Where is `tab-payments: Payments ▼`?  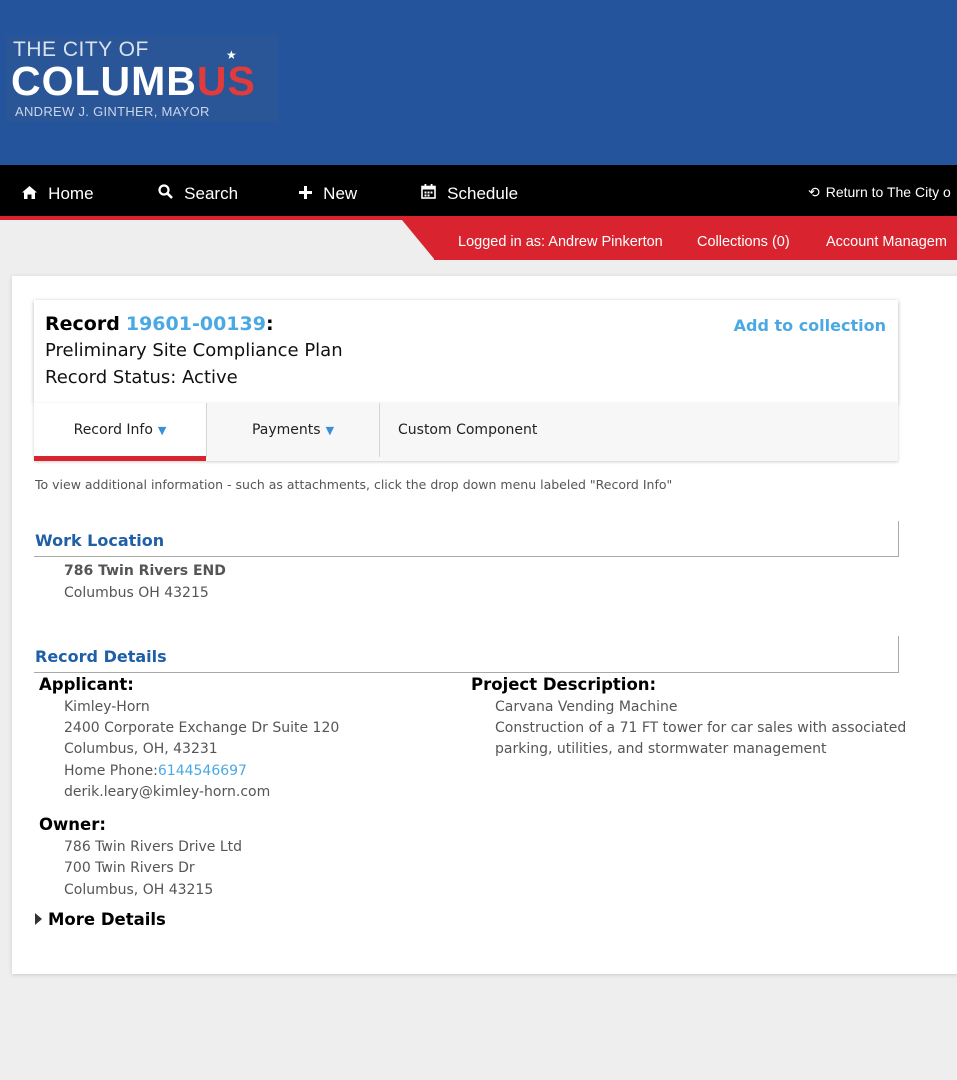 tab-payments: Payments ▼ is located at coordinates (293, 432).